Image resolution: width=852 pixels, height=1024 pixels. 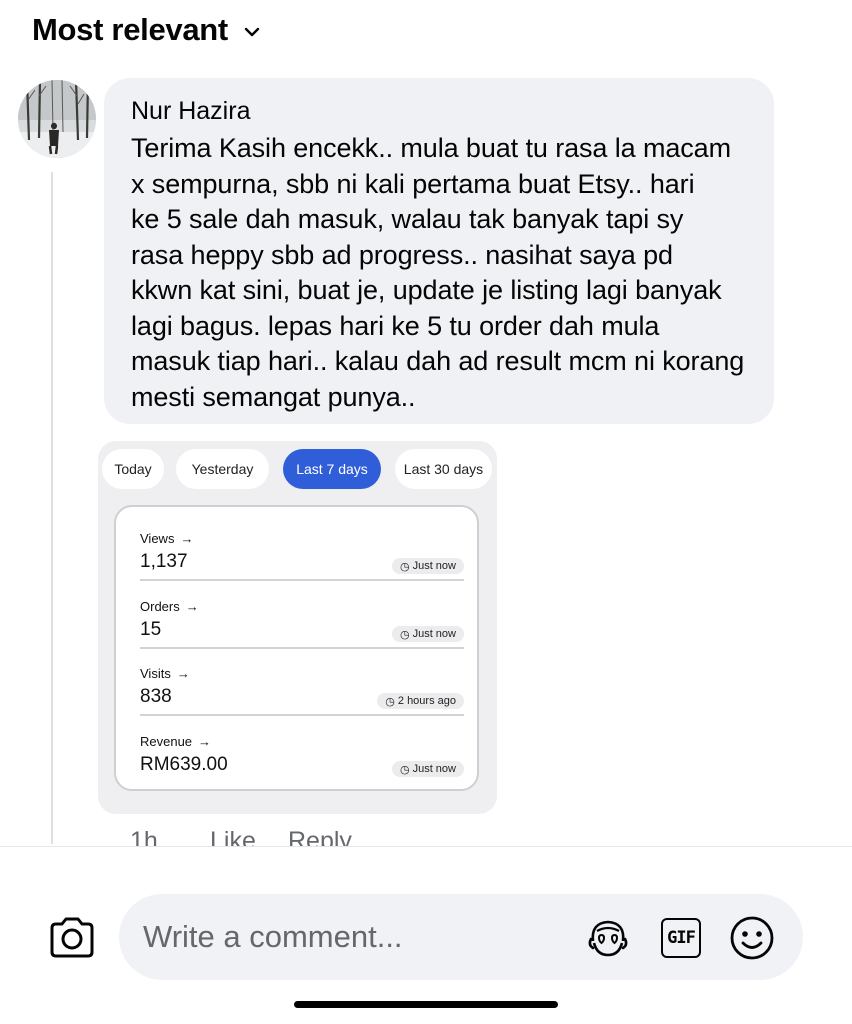 I want to click on stat-label: Views →, so click(x=166, y=538).